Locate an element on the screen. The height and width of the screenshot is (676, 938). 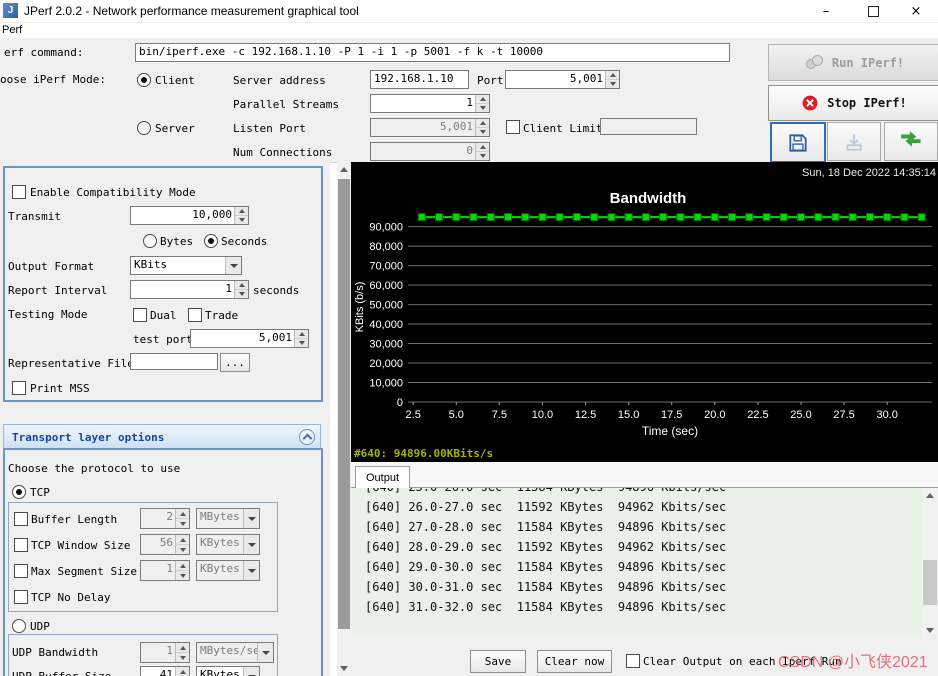
report-interval-spinner: 1 is located at coordinates (189, 289).